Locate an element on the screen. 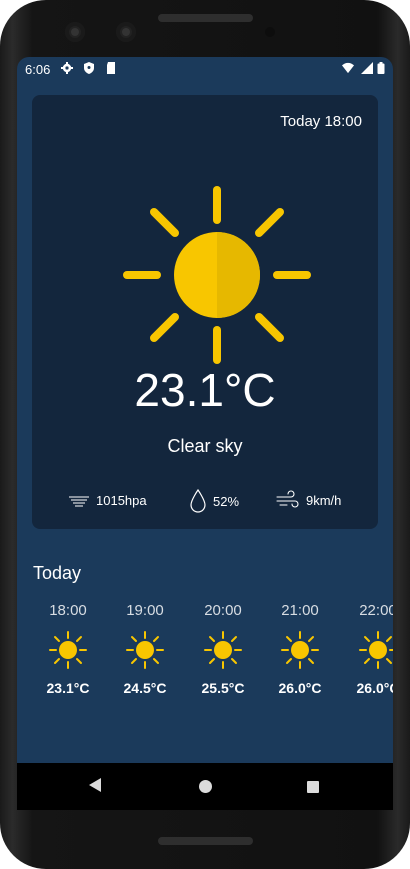 The image size is (410, 869). shield-icon is located at coordinates (89, 68).